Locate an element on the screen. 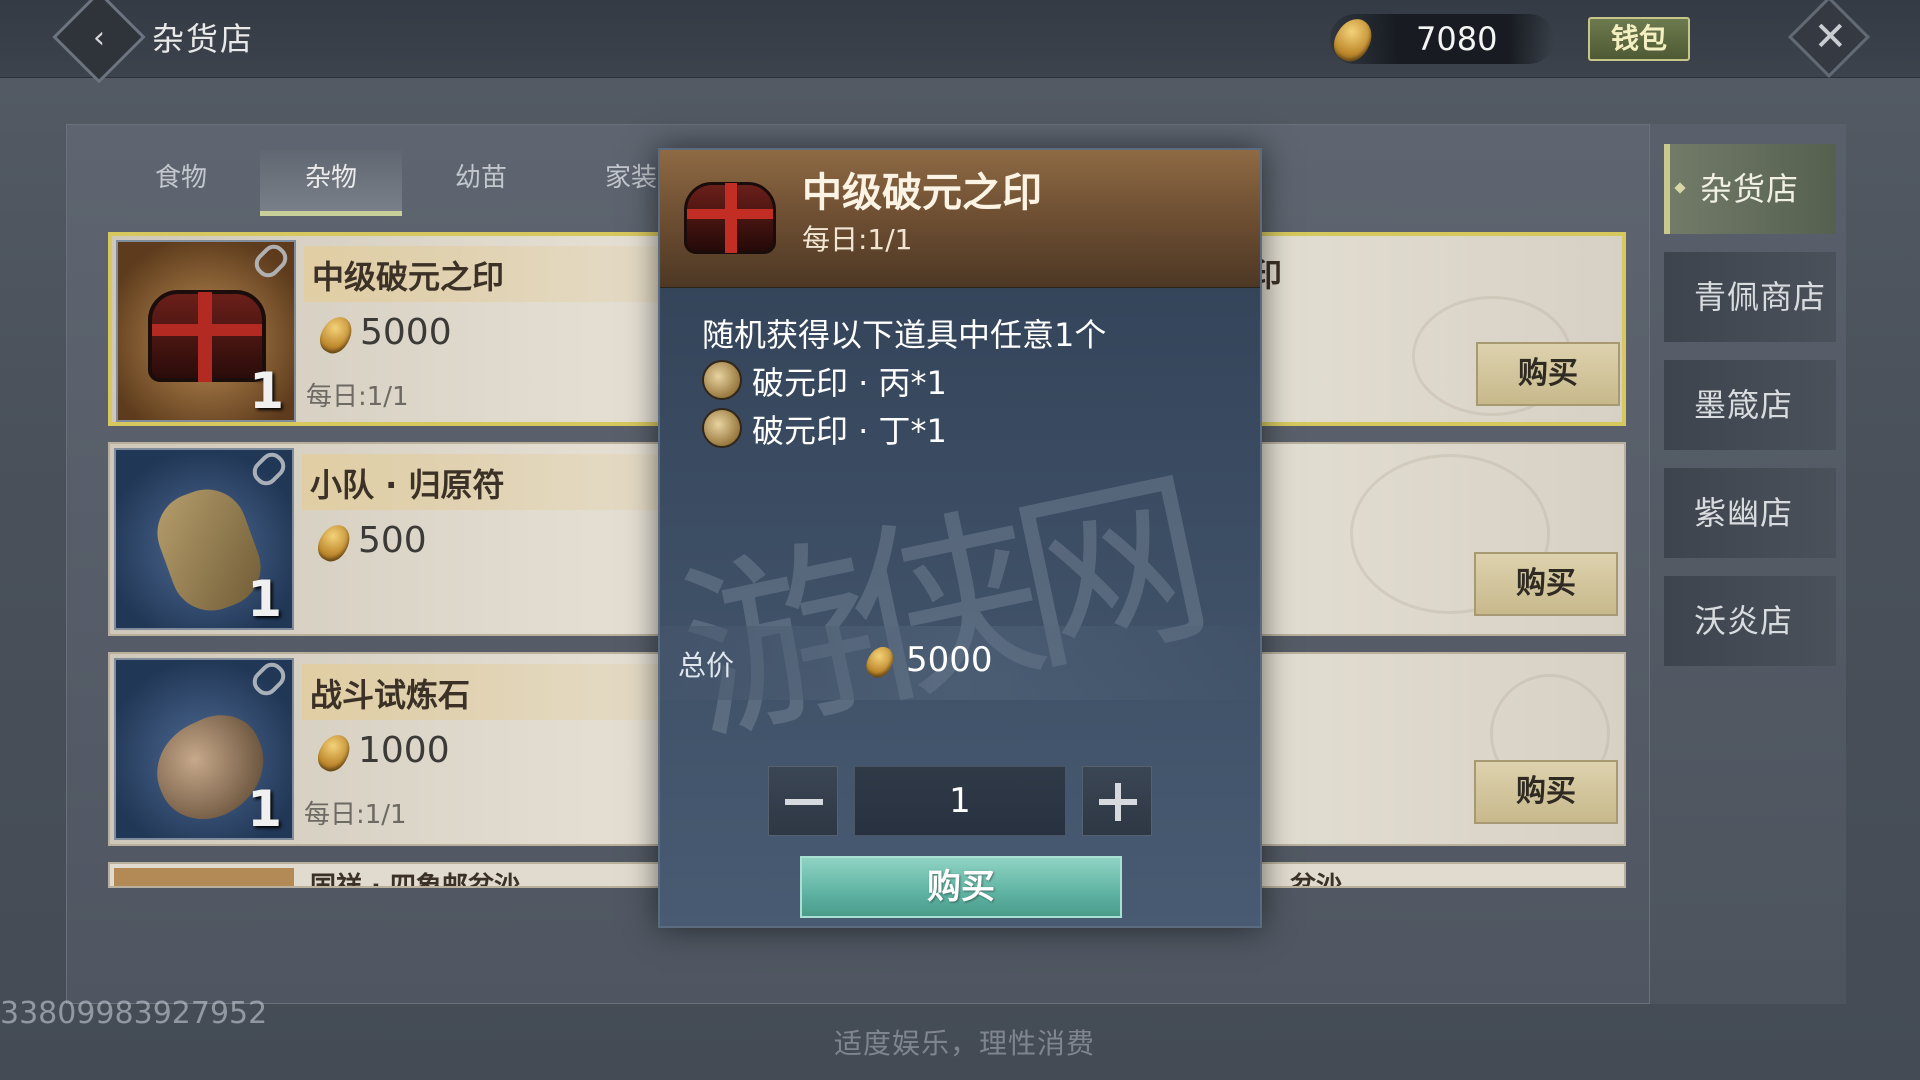 This screenshot has width=1920, height=1080. tab-seedling: 幼苗 is located at coordinates (481, 183).